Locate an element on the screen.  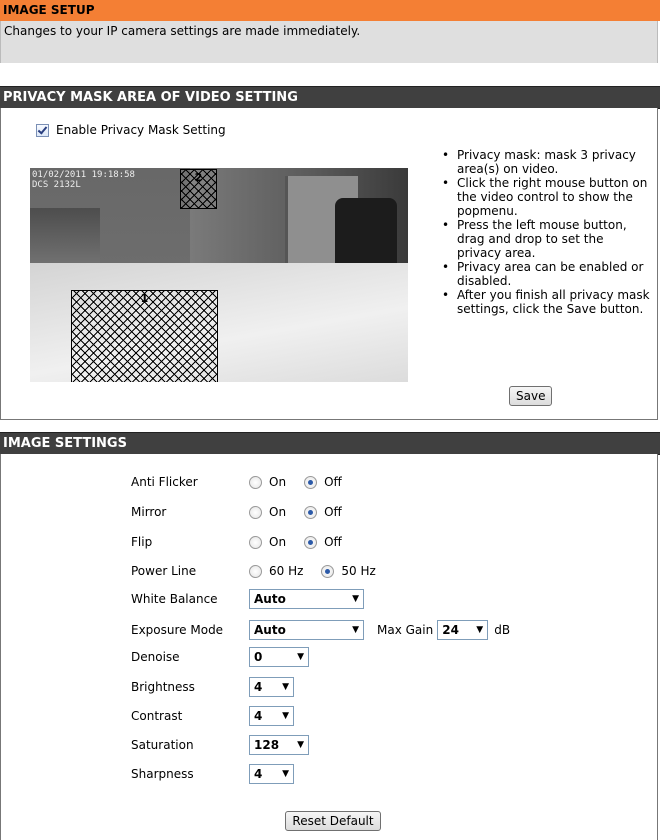
flip-row: Flip On Off is located at coordinates (245, 542).